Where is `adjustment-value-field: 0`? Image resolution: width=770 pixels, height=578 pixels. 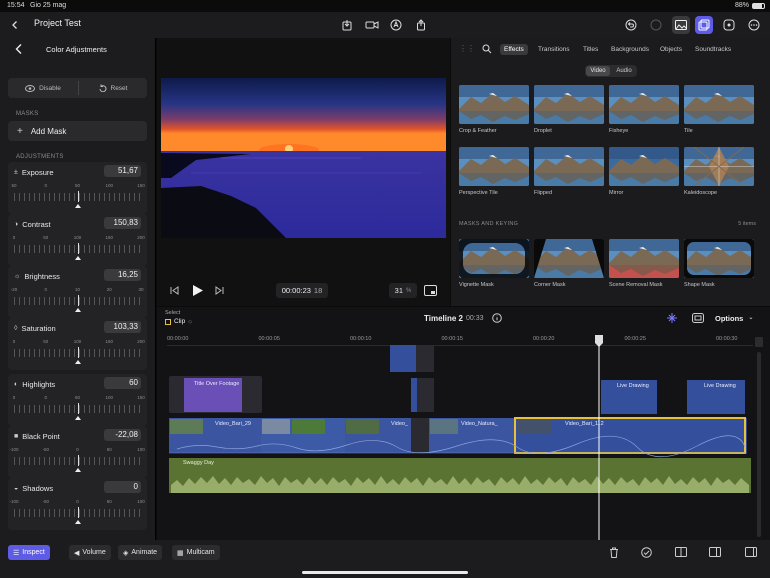 adjustment-value-field: 0 is located at coordinates (122, 487).